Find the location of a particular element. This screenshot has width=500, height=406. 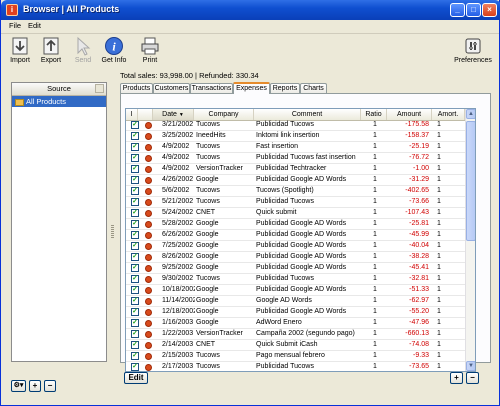

tab-reports: Reports is located at coordinates (285, 88).